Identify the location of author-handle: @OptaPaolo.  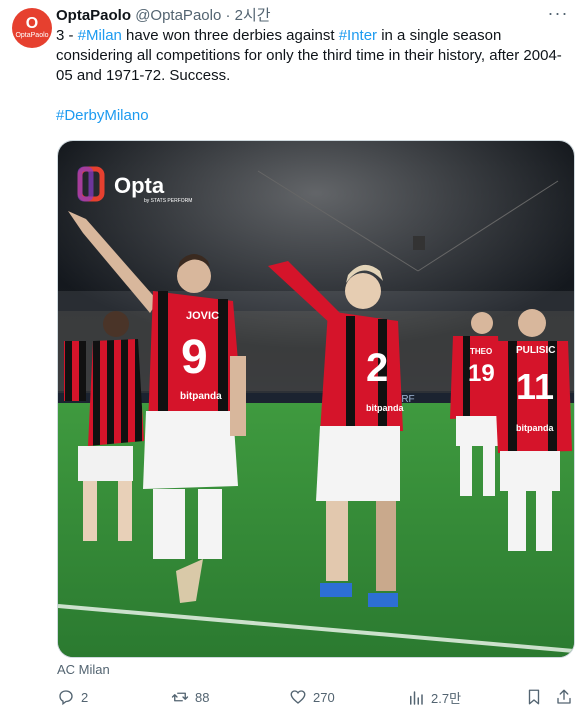
(178, 15).